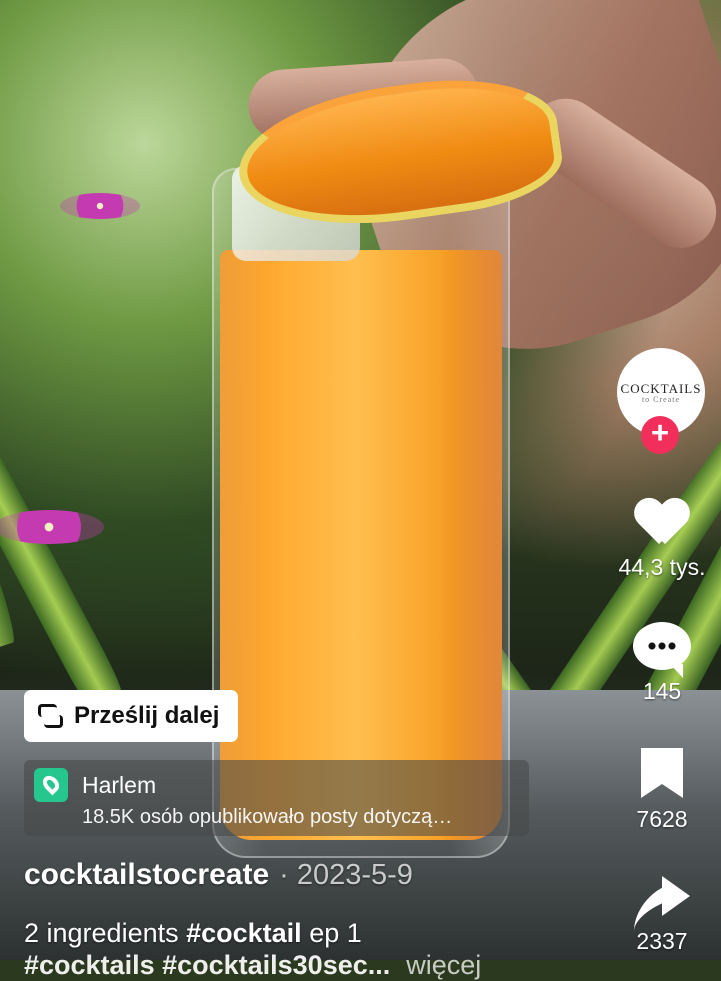 This screenshot has height=981, width=721. I want to click on creator-avatar-group: COCKTAILS to Create +, so click(661, 402).